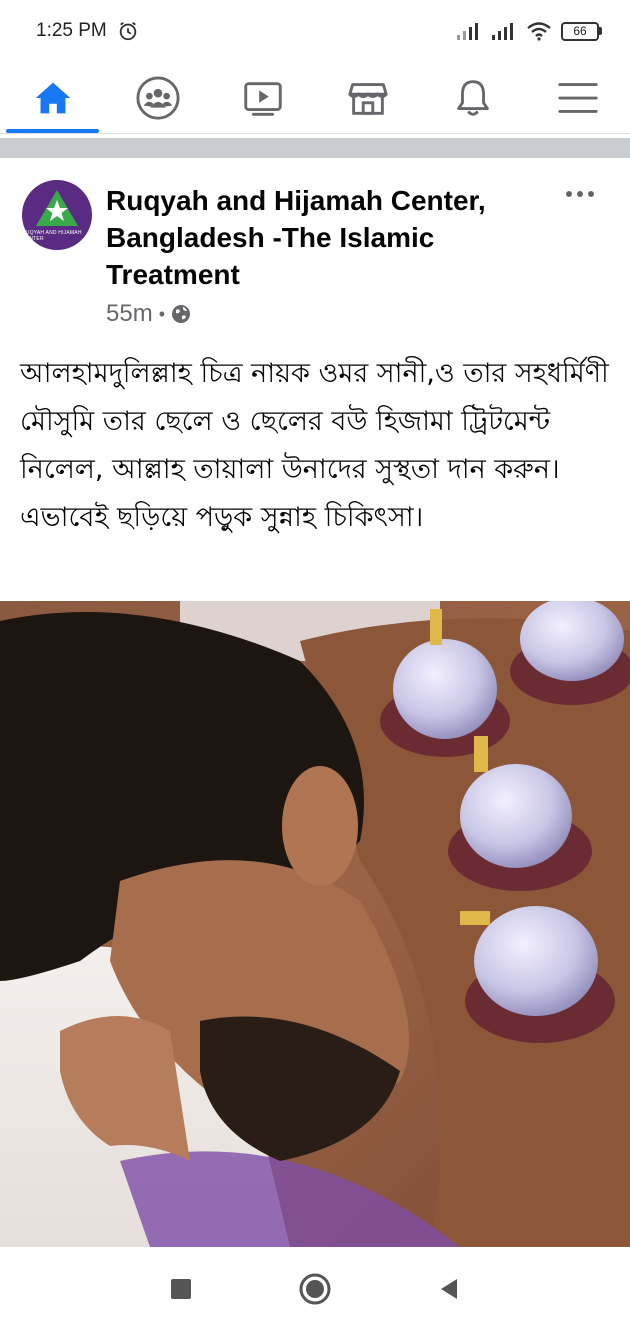  I want to click on nav-marketplace-tab, so click(367, 97).